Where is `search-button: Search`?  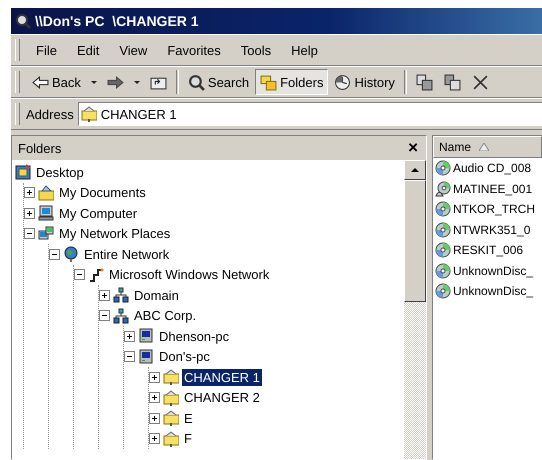 search-button: Search is located at coordinates (218, 82).